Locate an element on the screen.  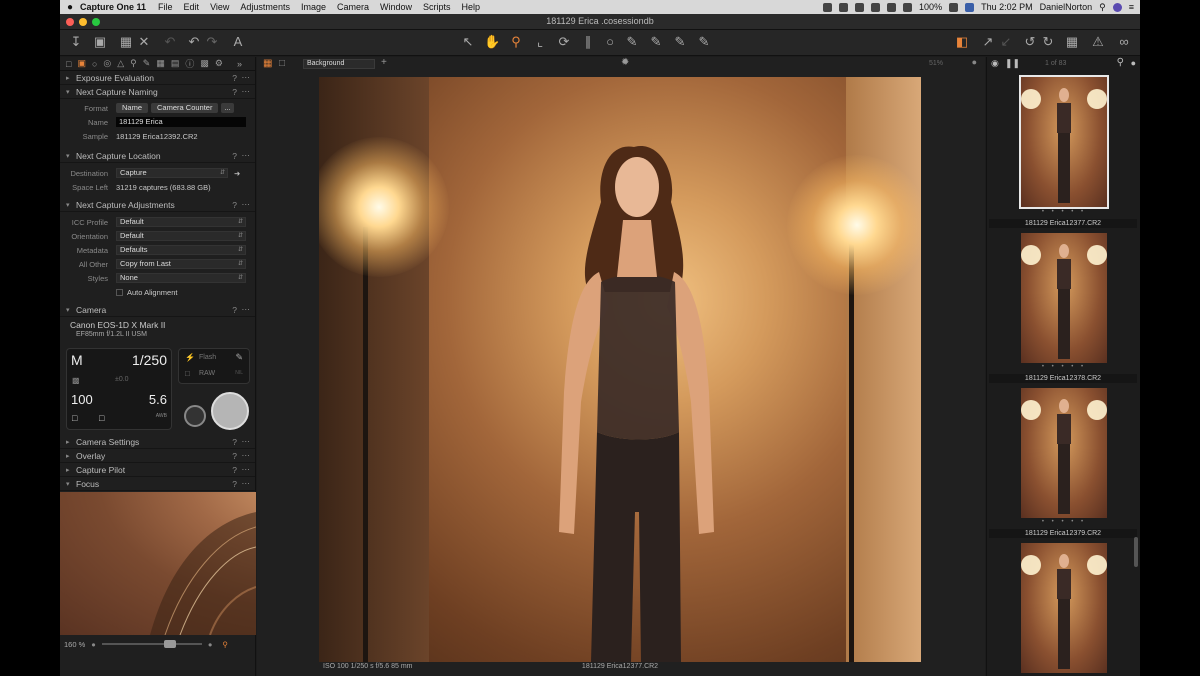
siri-icon is located at coordinates (1117, 7).